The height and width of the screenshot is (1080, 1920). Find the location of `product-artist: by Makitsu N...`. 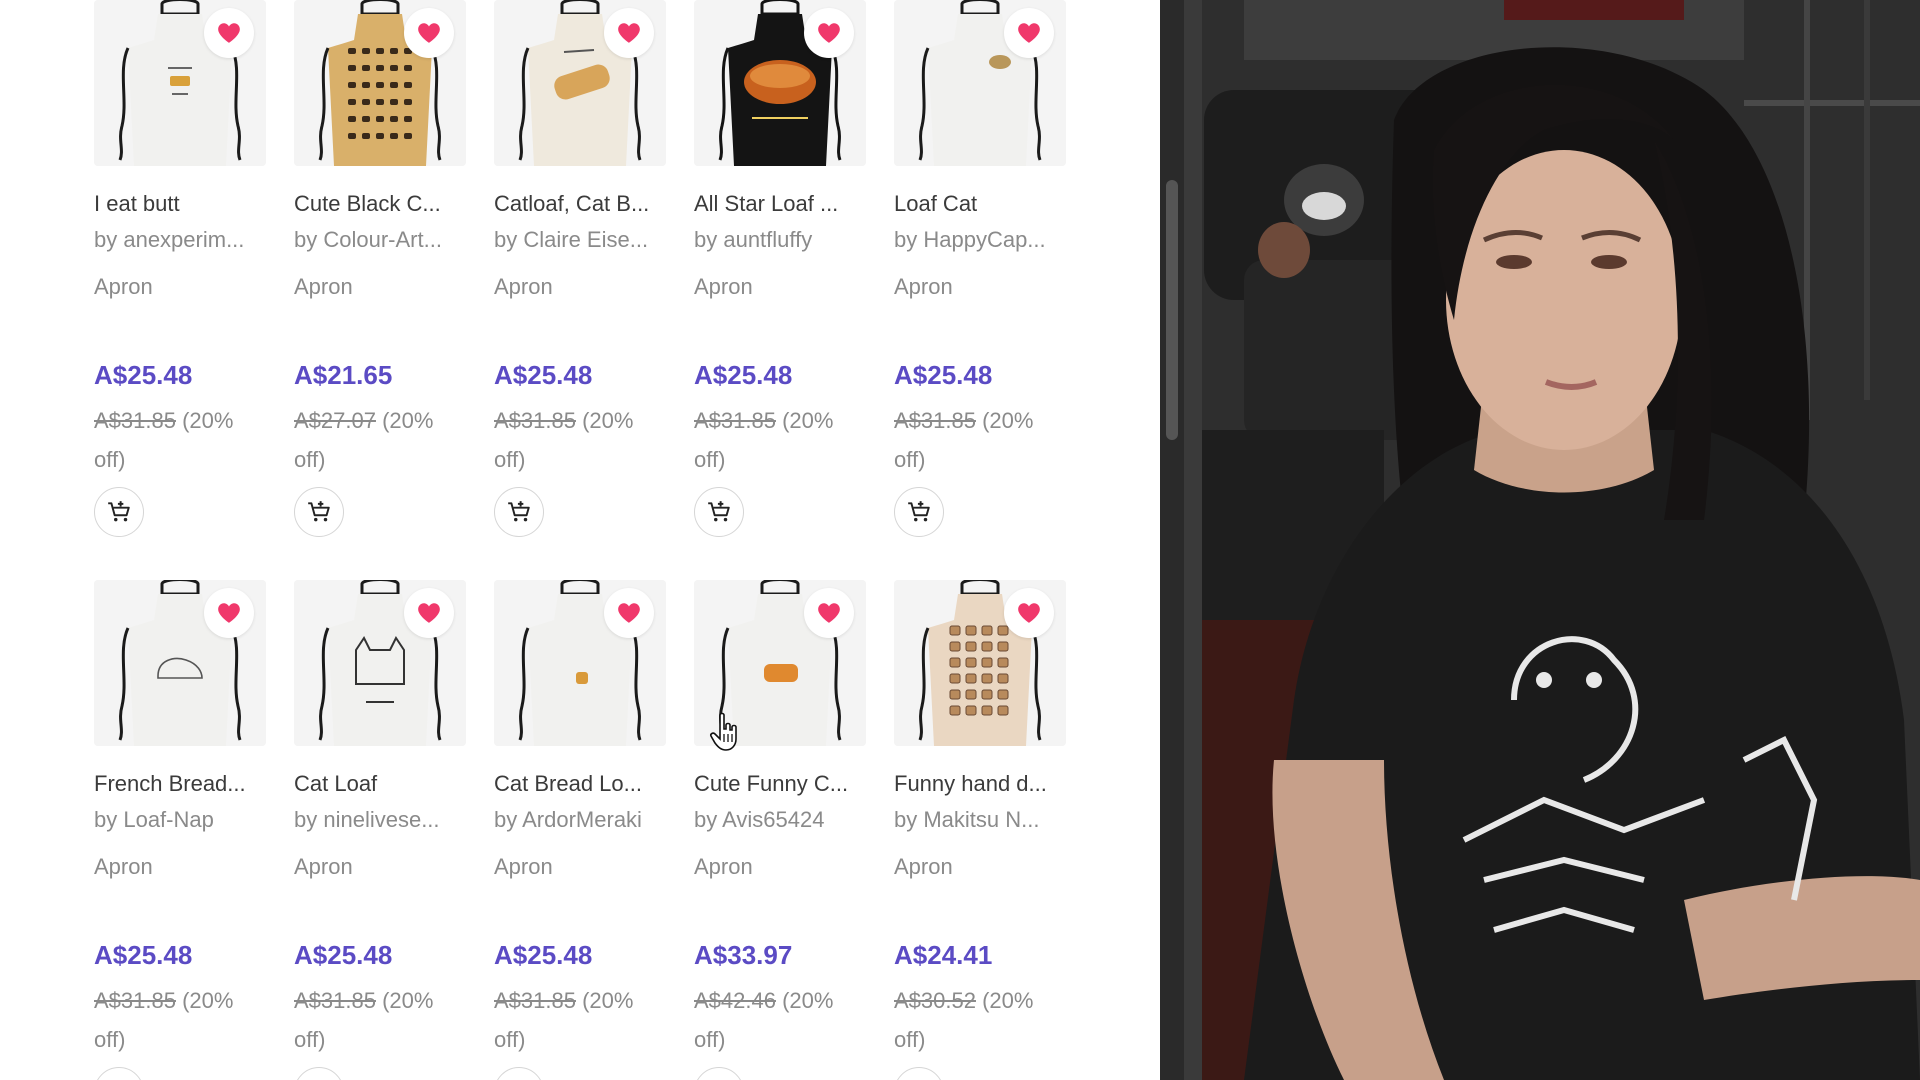

product-artist: by Makitsu N... is located at coordinates (980, 820).